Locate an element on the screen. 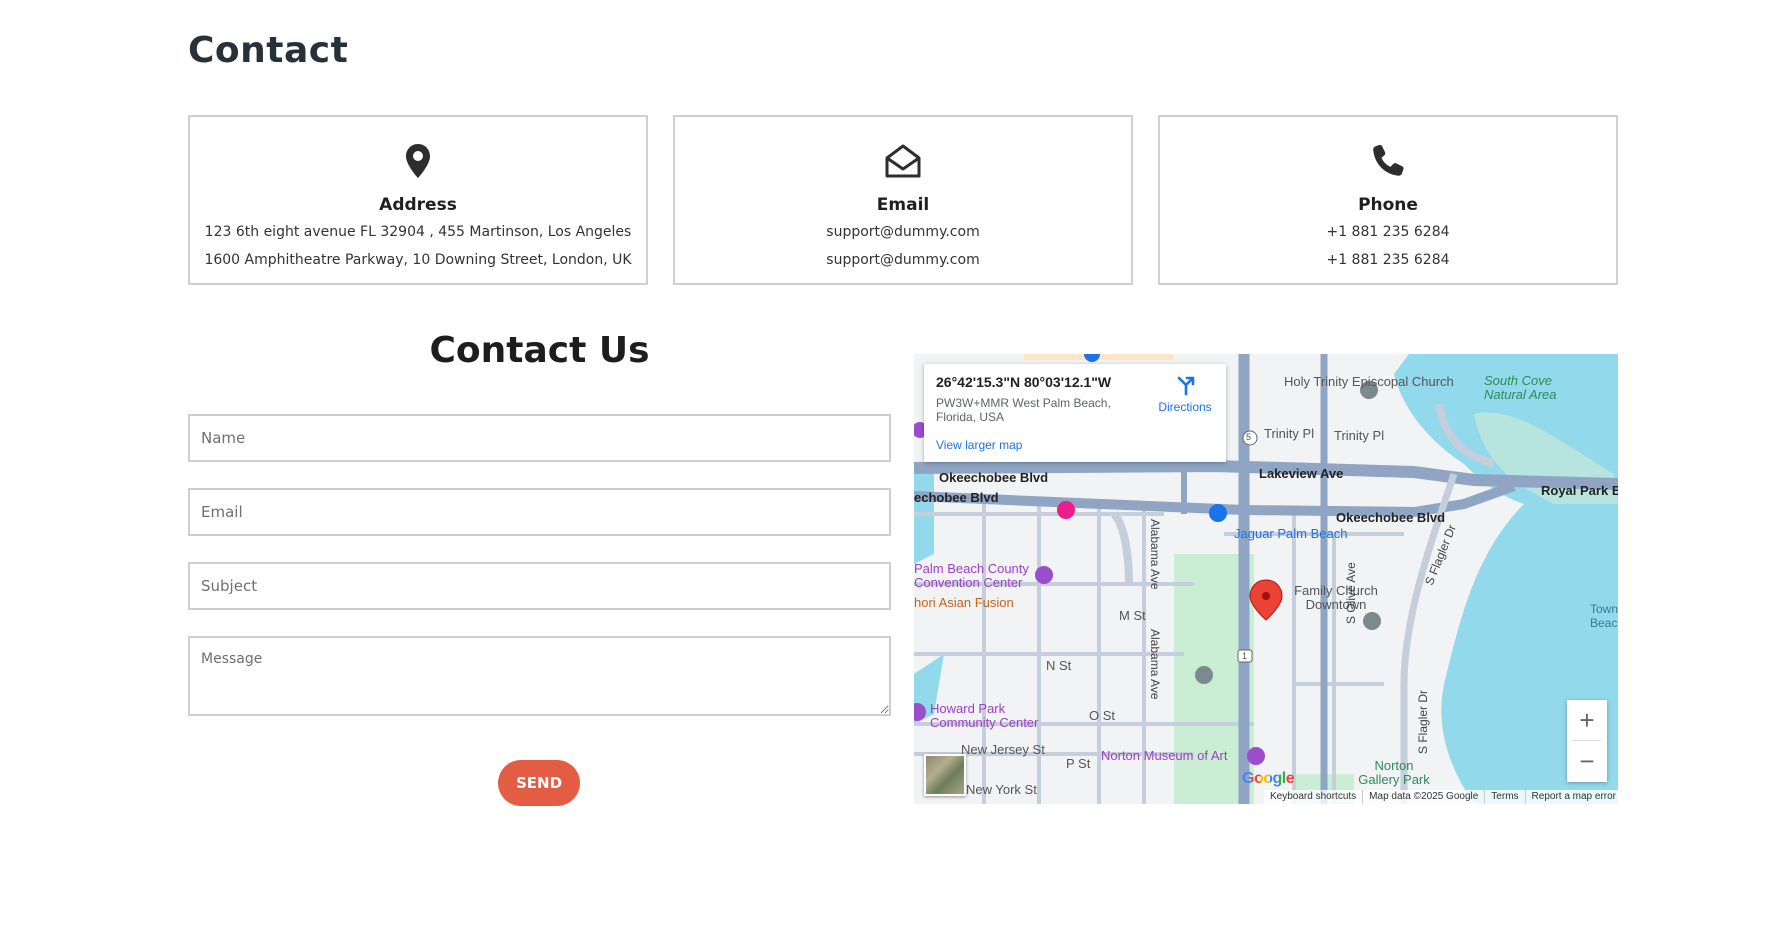 This screenshot has height=952, width=1787. map-label-lakeview: Lakeview Ave is located at coordinates (1301, 473).